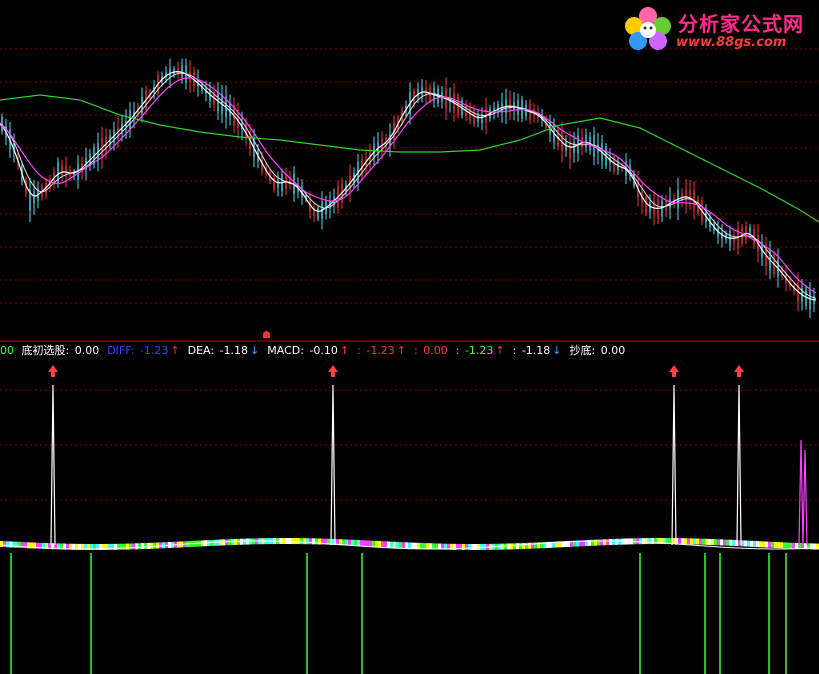  What do you see at coordinates (175, 350) in the screenshot?
I see `arrow-up-icon: ↑` at bounding box center [175, 350].